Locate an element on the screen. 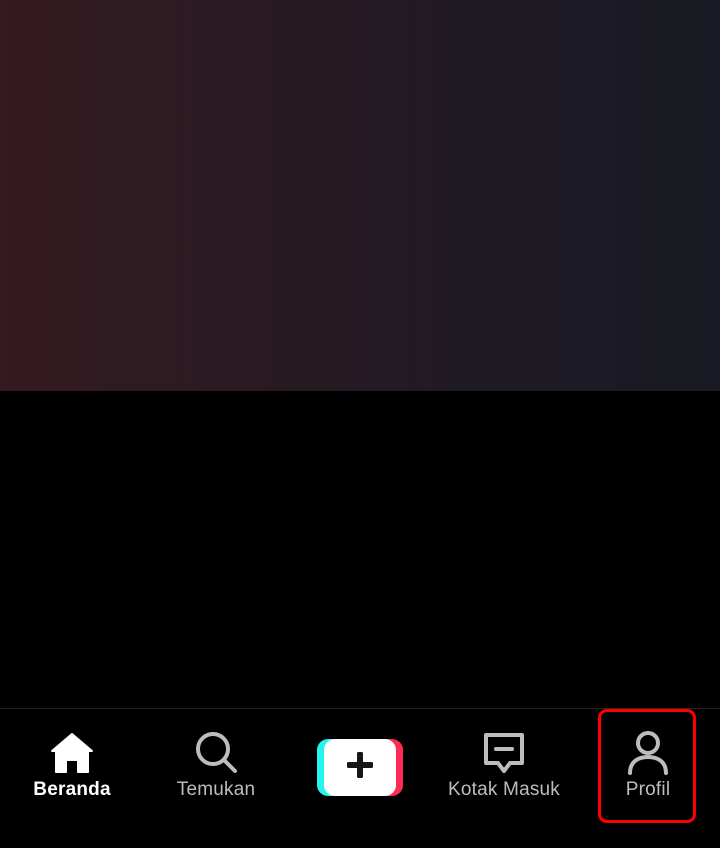 The width and height of the screenshot is (720, 848). tab-home-label: Beranda is located at coordinates (72, 789).